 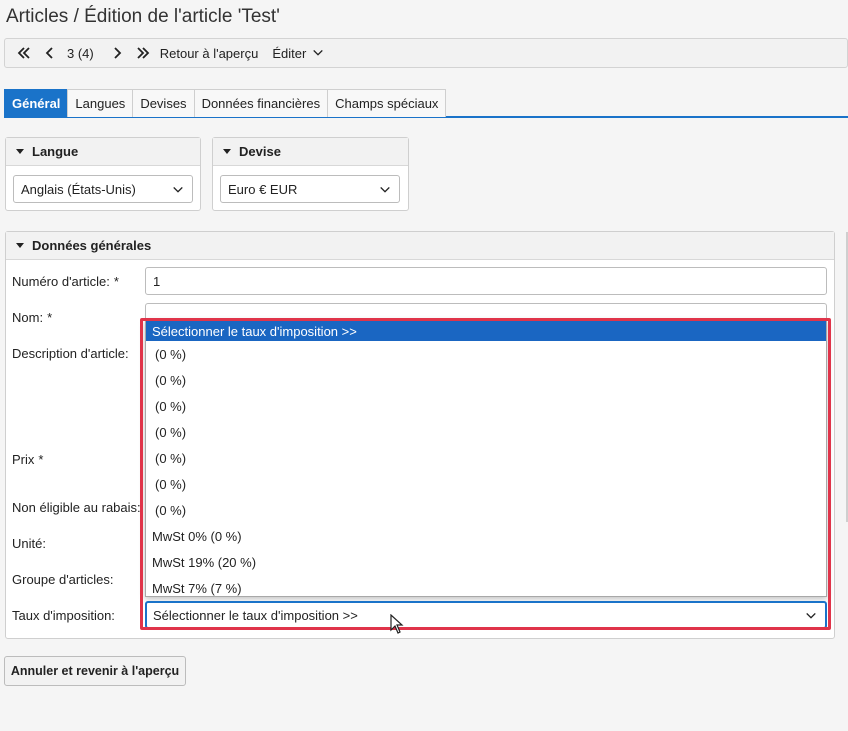 What do you see at coordinates (486, 562) in the screenshot?
I see `dropdown-option: MwSt 19% (20 %)` at bounding box center [486, 562].